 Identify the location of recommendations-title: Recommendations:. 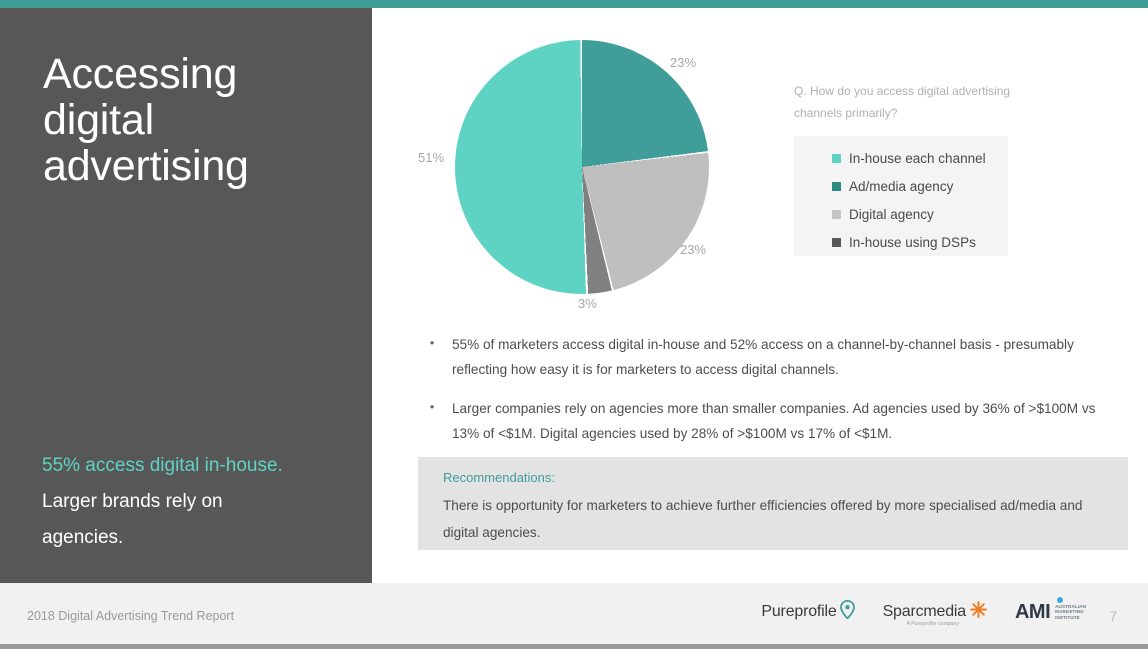
(499, 477).